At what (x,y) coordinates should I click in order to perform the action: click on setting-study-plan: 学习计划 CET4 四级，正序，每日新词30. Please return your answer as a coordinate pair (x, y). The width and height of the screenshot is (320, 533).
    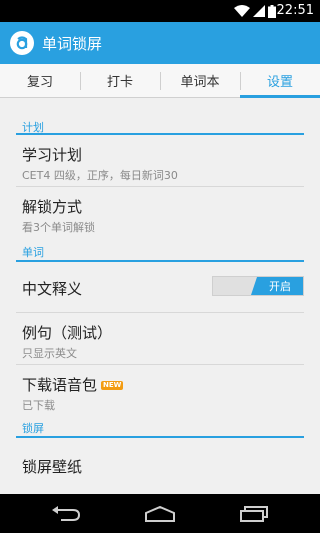
    Looking at the image, I should click on (160, 160).